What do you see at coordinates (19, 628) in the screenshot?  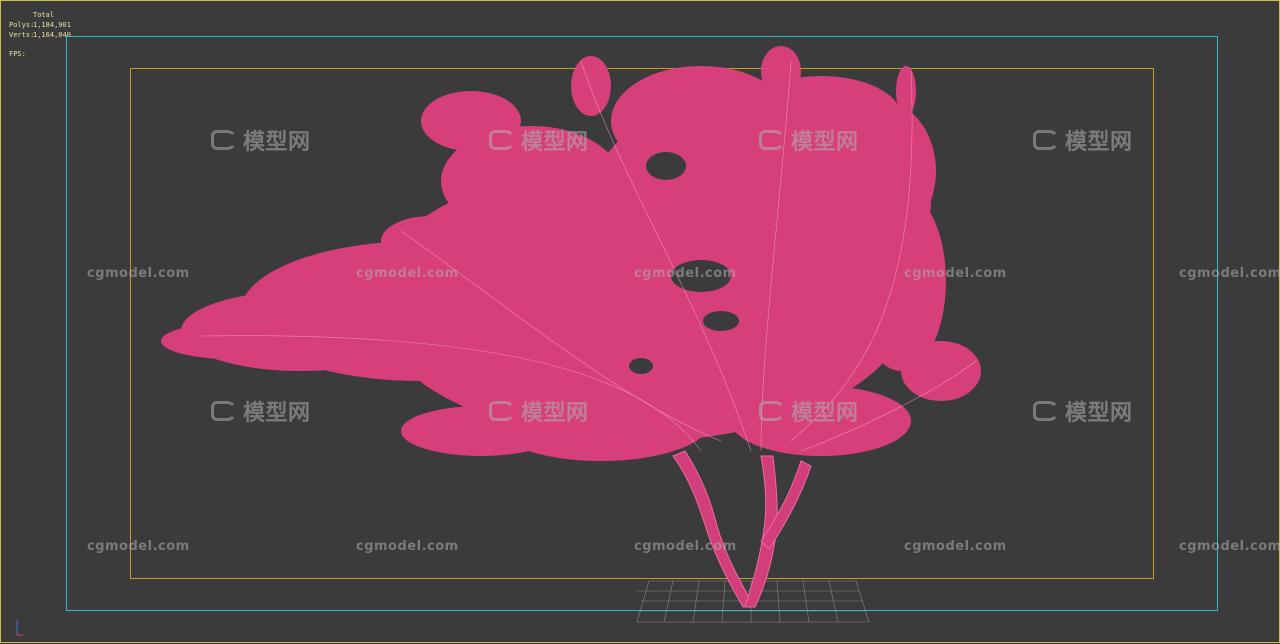 I see `axis-tripod-icon` at bounding box center [19, 628].